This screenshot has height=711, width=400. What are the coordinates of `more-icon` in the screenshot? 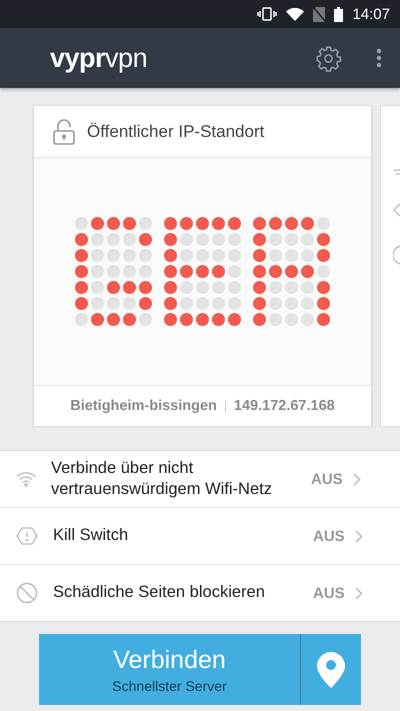 It's located at (379, 58).